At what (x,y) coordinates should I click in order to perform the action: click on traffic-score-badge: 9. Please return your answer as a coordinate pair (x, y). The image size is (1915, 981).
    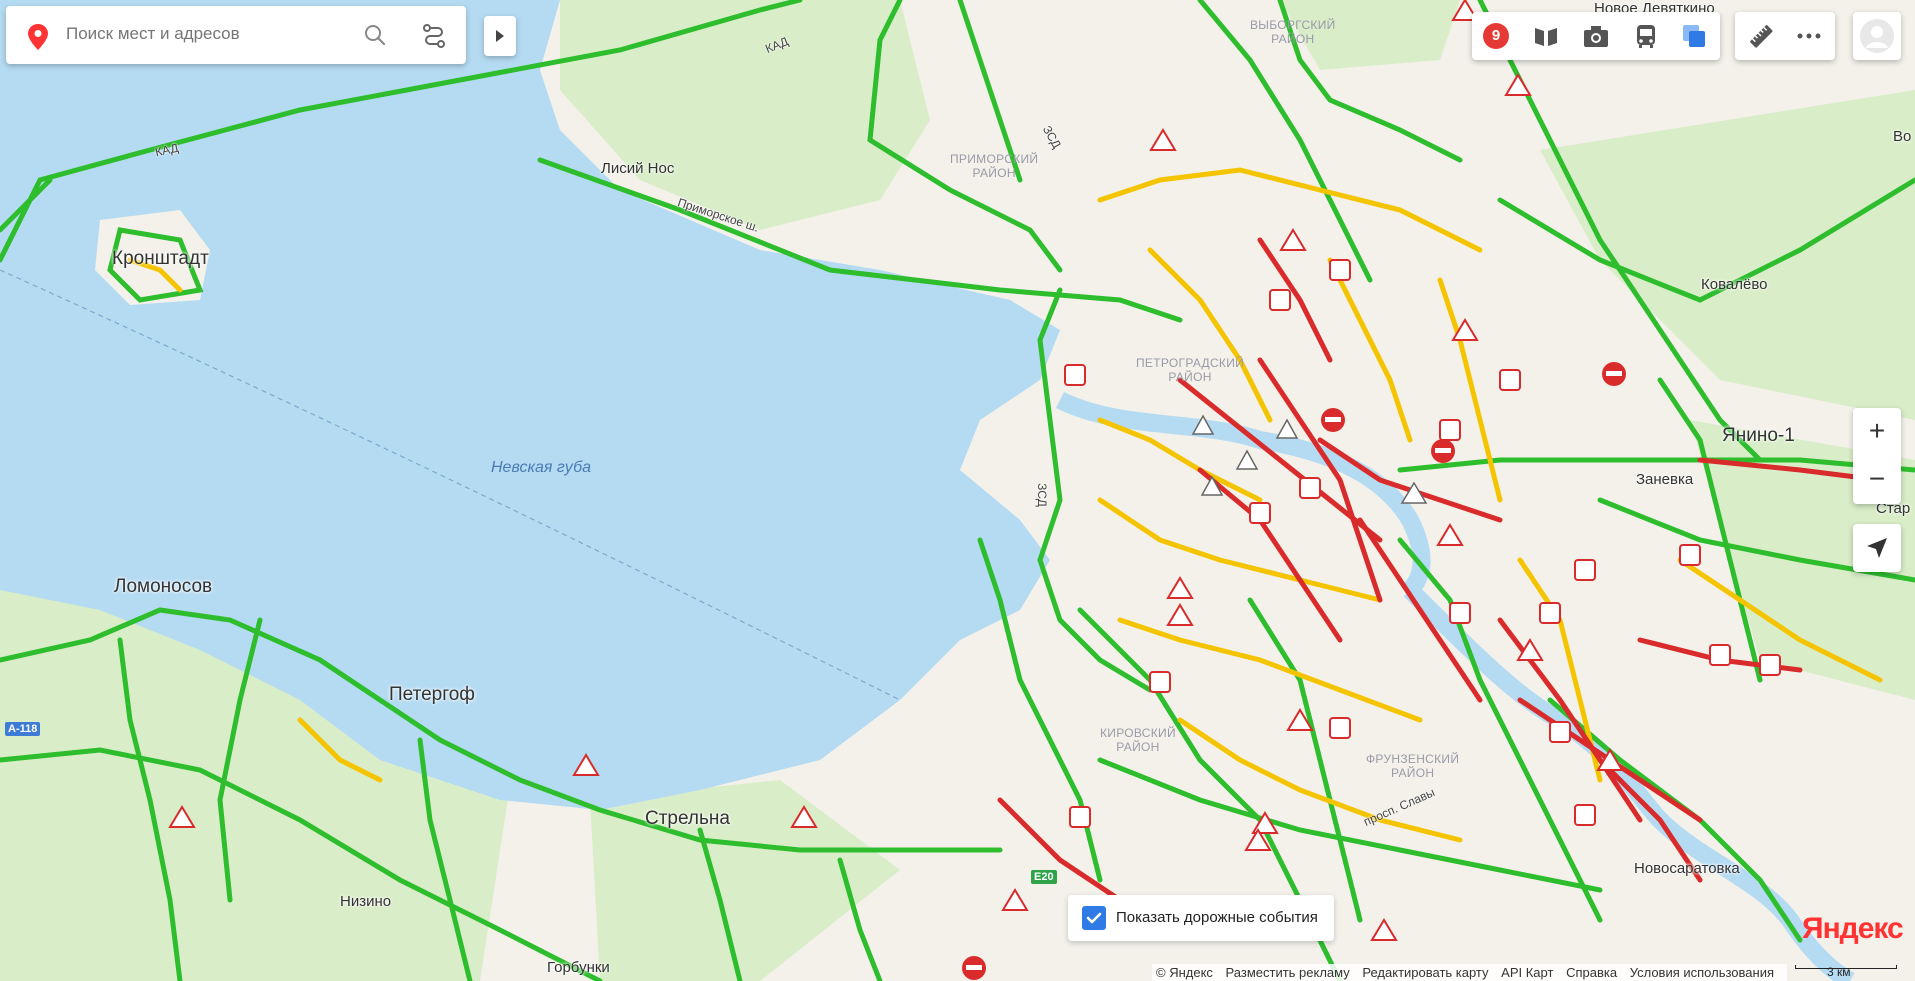
    Looking at the image, I should click on (1496, 36).